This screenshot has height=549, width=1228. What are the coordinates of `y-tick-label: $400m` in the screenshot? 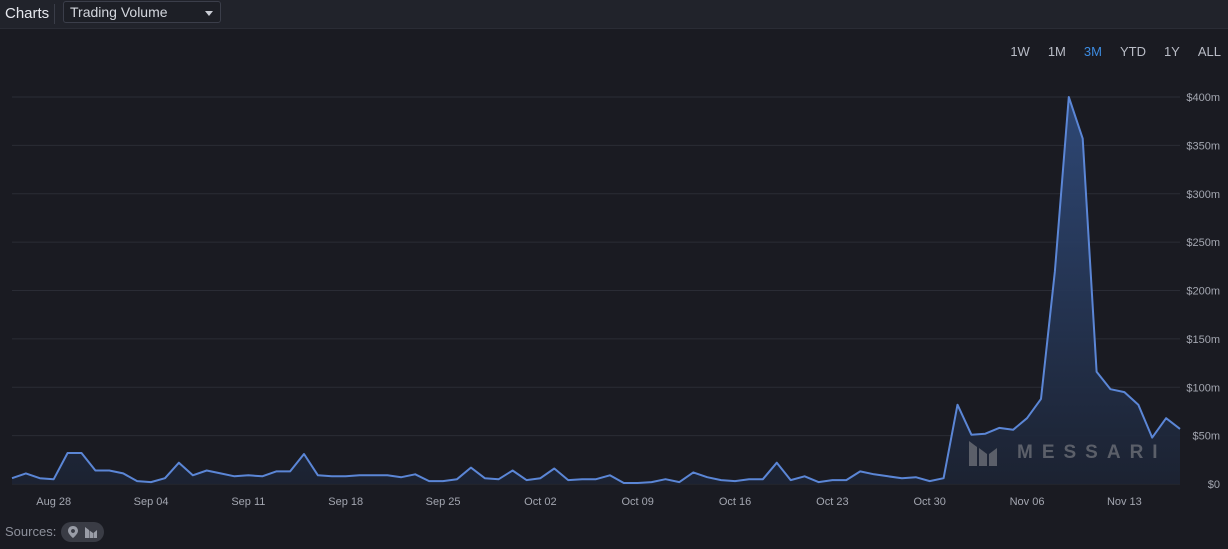 It's located at (1203, 98).